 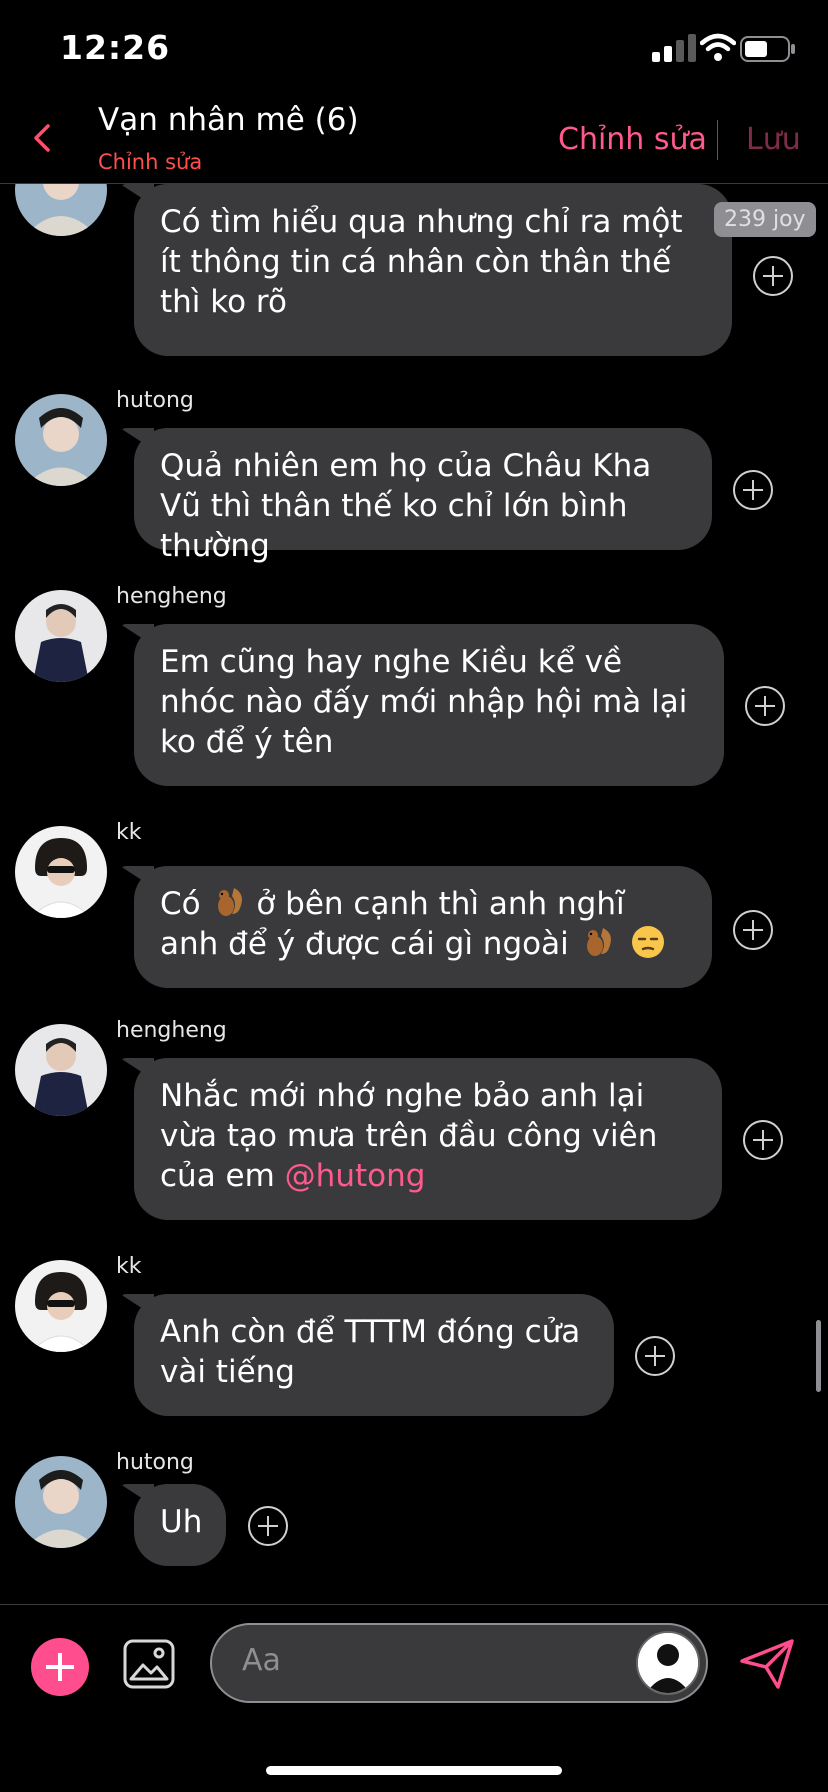 I want to click on unamused-face-emoji-icon, so click(x=648, y=942).